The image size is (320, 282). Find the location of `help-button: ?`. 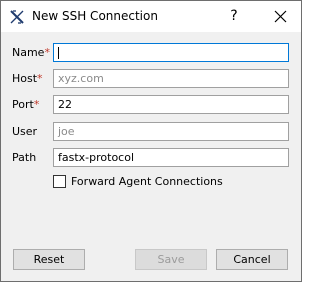

help-button: ? is located at coordinates (234, 16).